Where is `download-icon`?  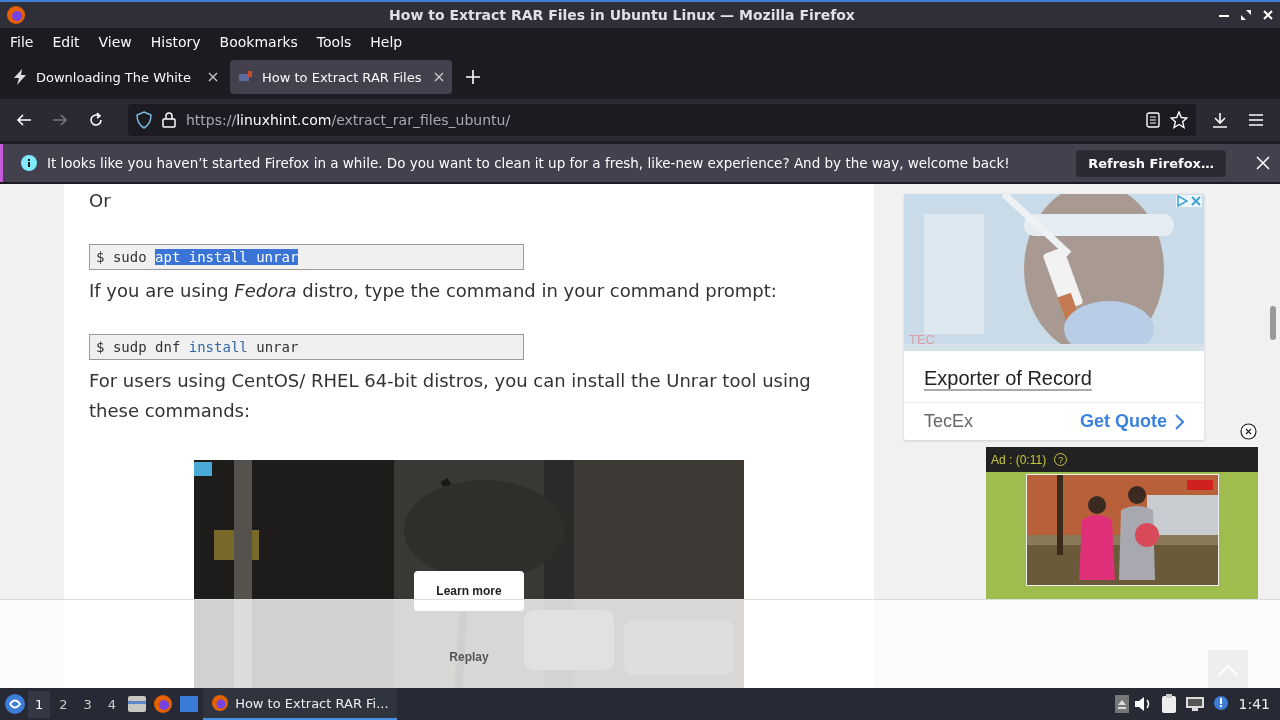
download-icon is located at coordinates (1220, 120).